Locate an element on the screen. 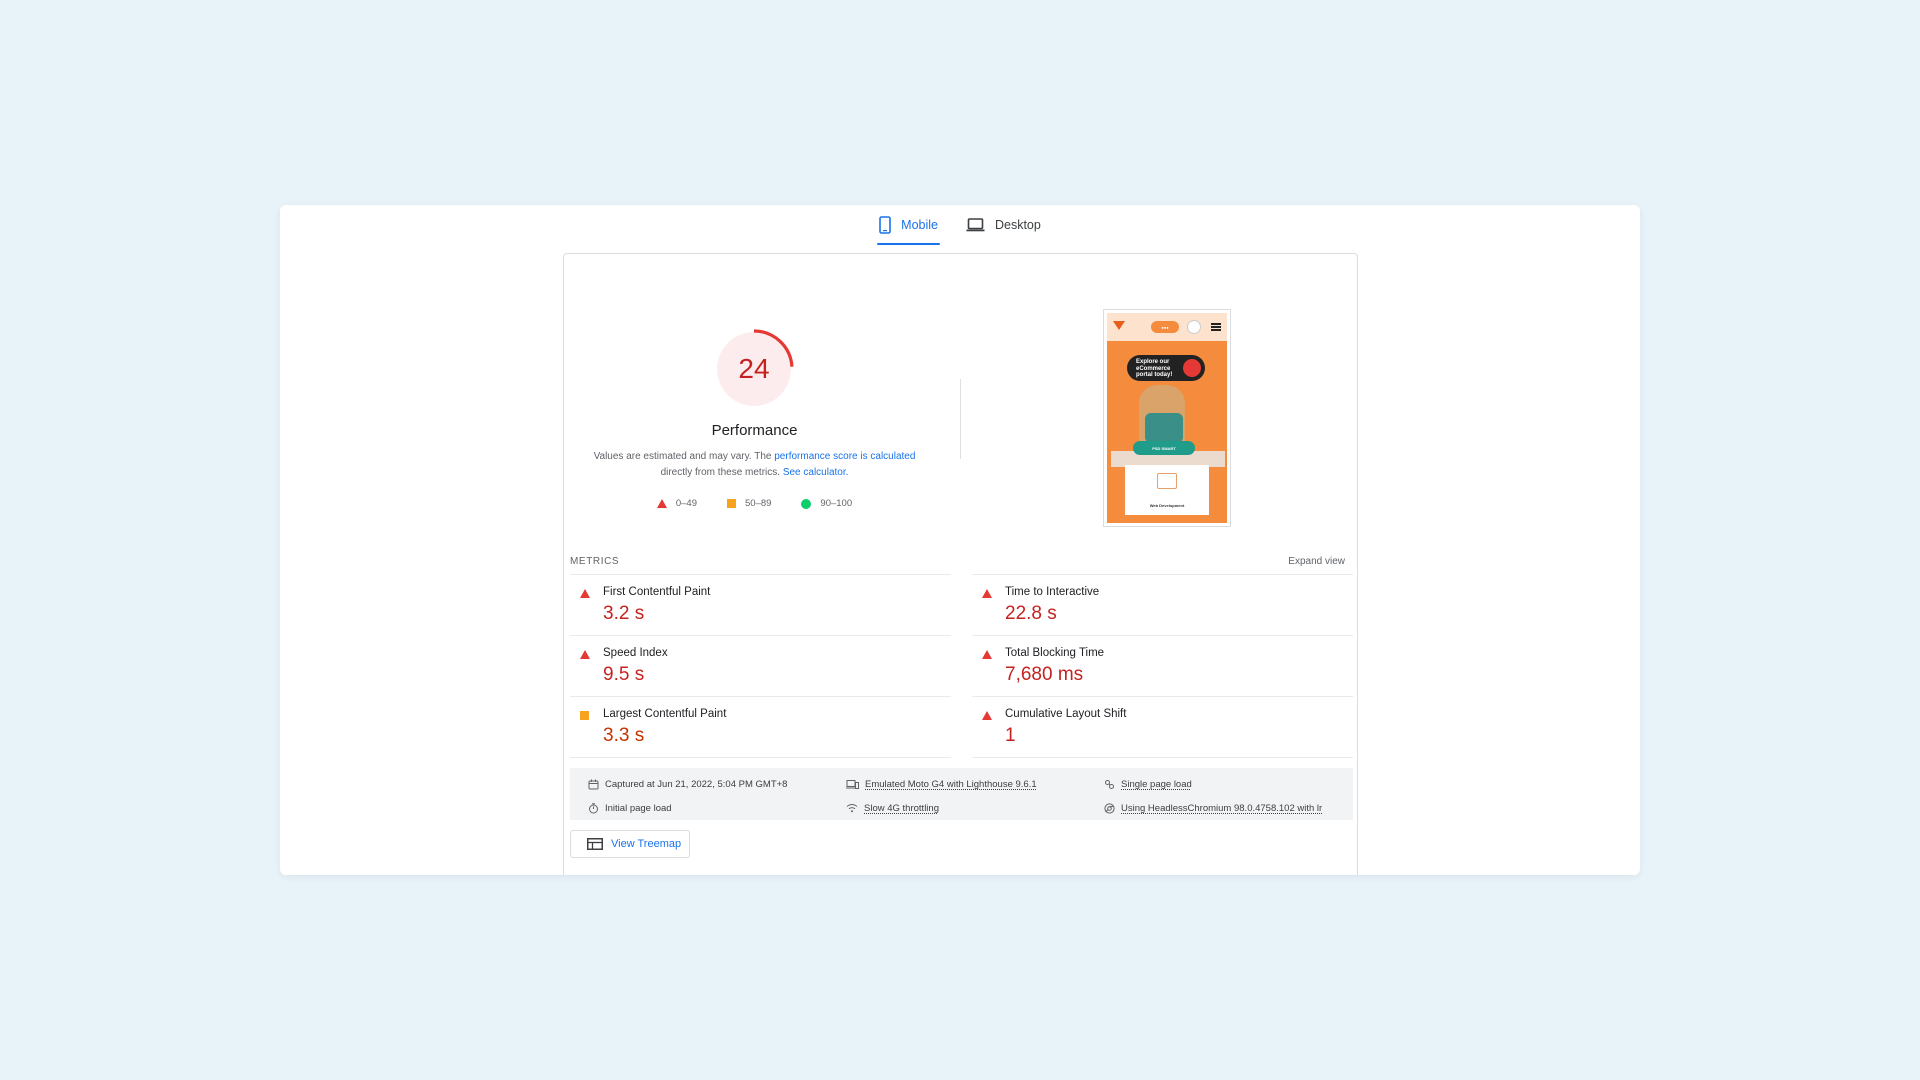 The height and width of the screenshot is (1080, 1920). metric-value: 3.2 s is located at coordinates (624, 613).